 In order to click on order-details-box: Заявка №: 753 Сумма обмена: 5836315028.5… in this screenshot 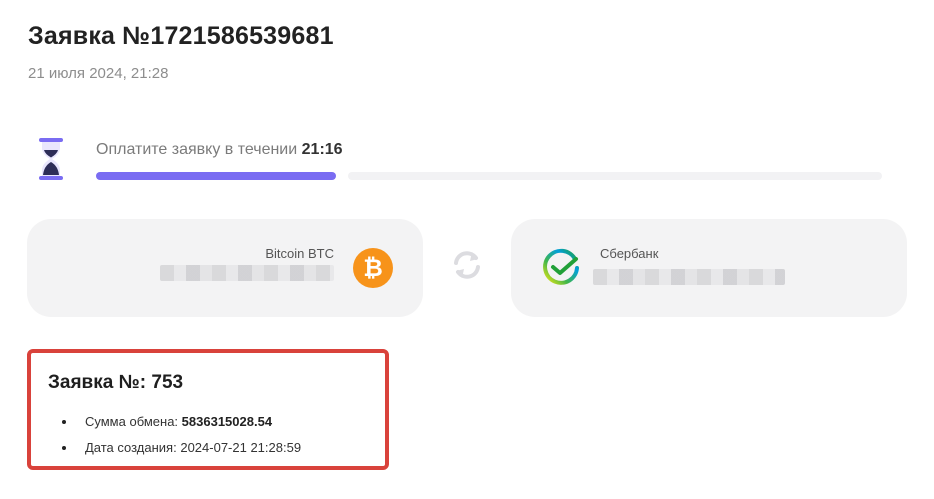, I will do `click(208, 409)`.